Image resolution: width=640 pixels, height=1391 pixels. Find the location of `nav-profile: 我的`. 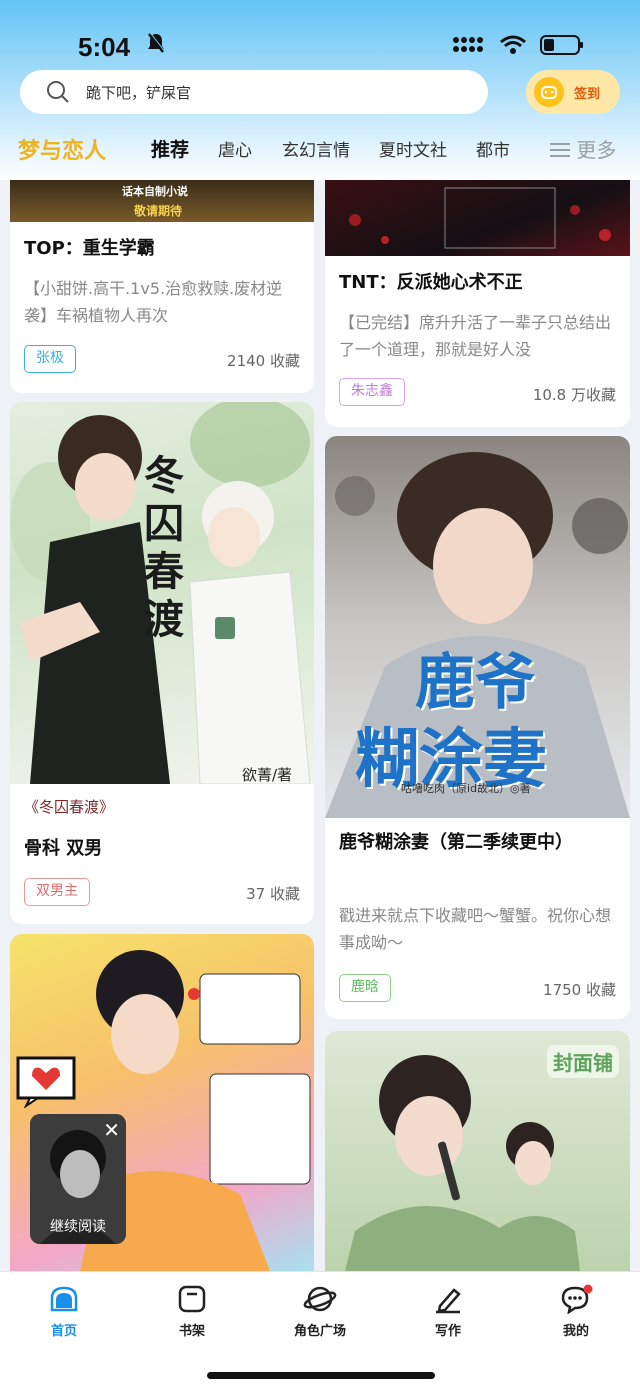

nav-profile: 我的 is located at coordinates (576, 1311).